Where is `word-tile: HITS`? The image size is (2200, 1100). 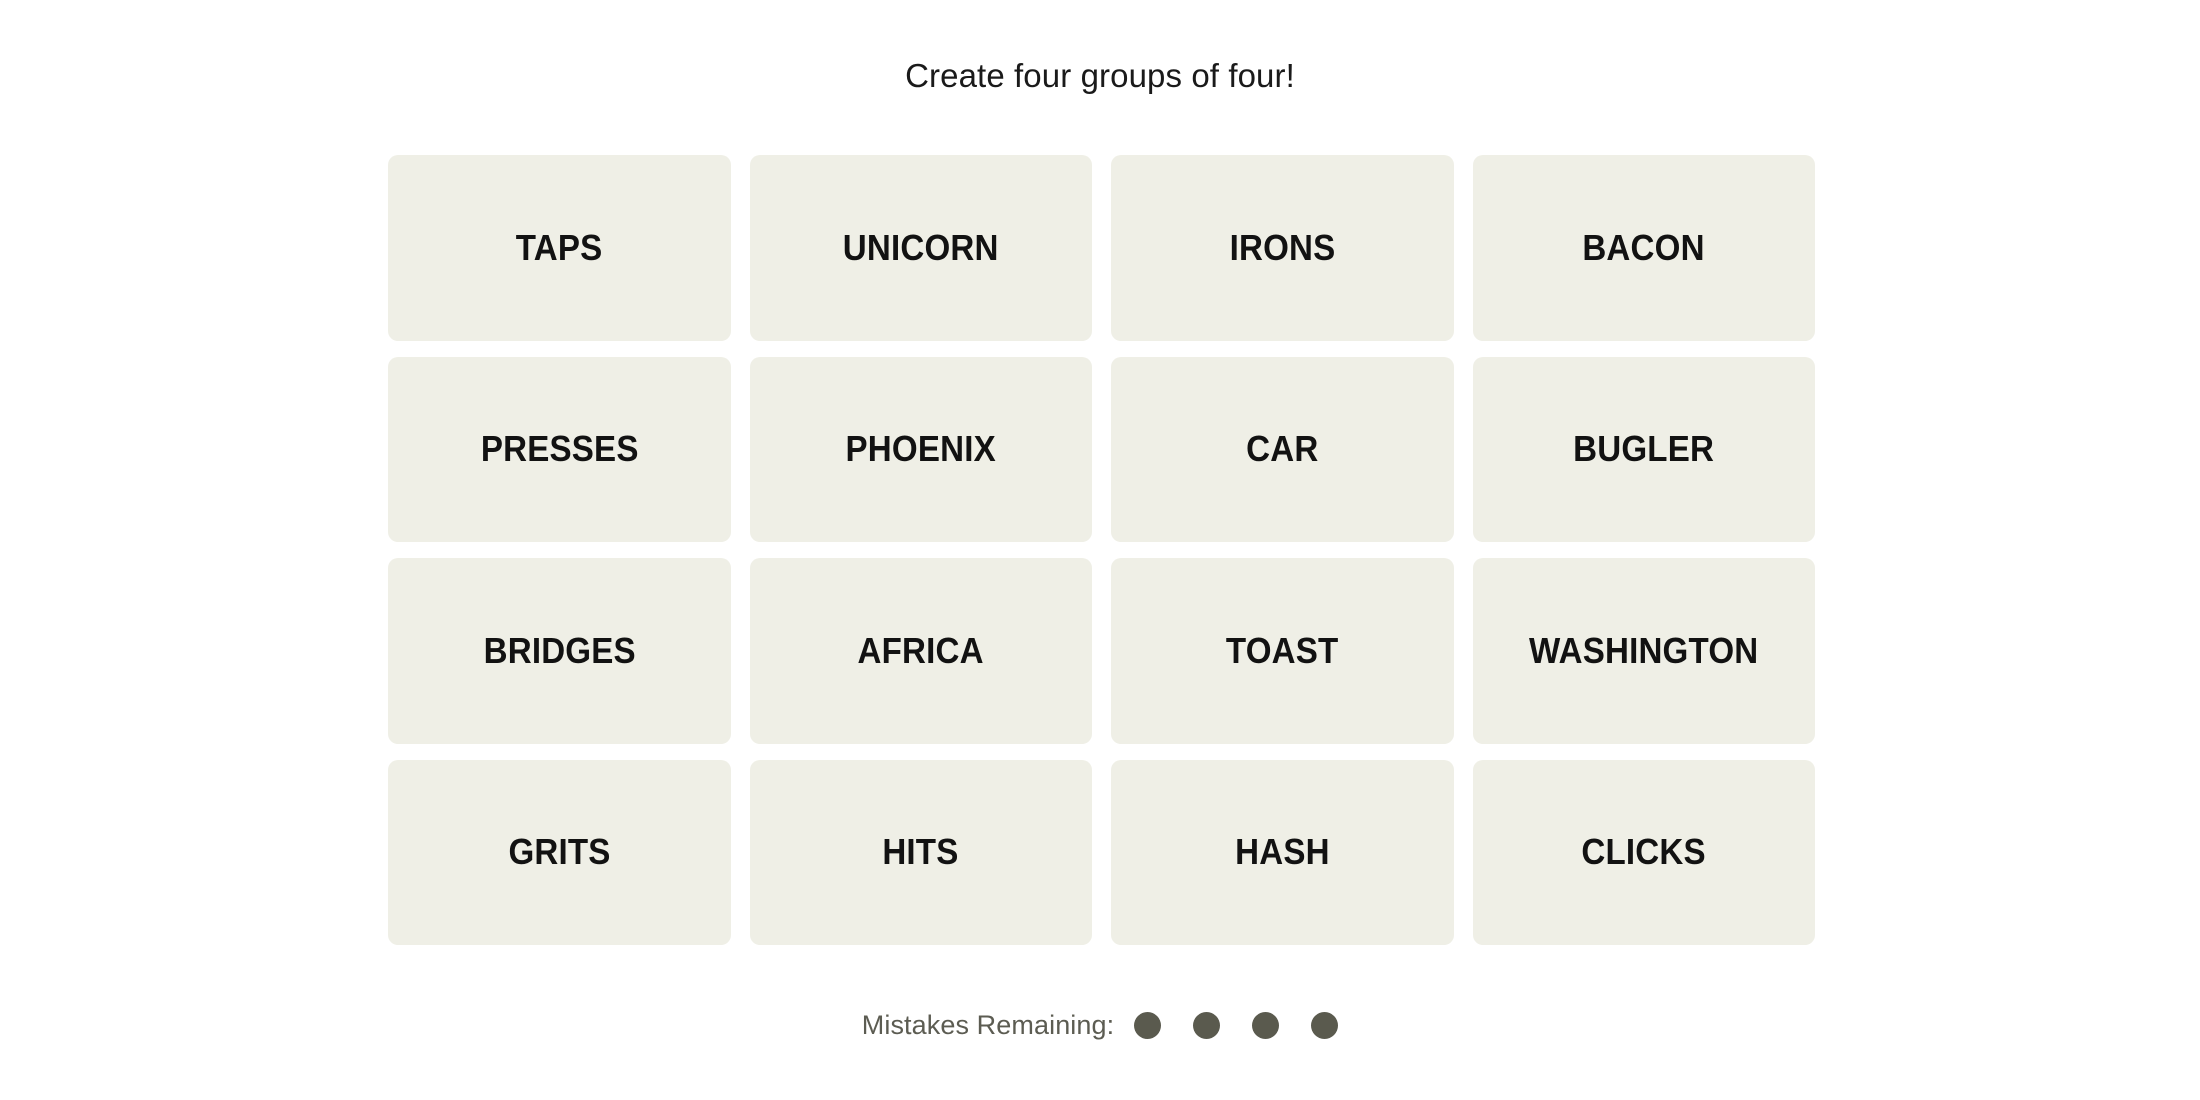
word-tile: HITS is located at coordinates (920, 852).